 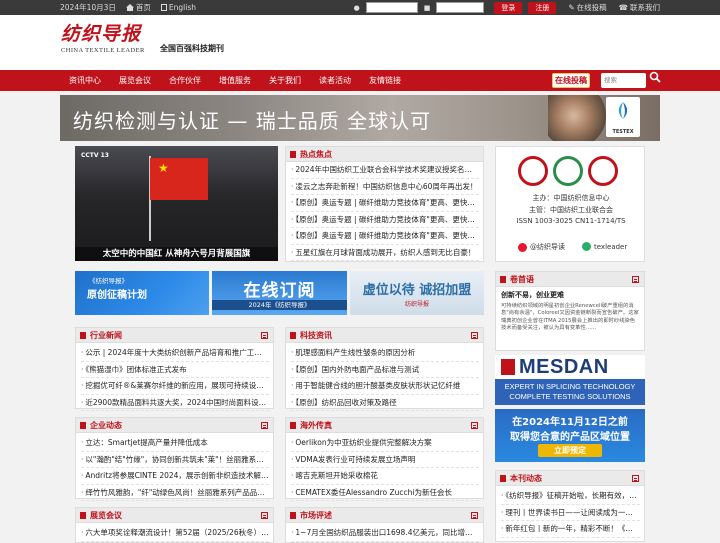 What do you see at coordinates (570, 496) in the screenshot?
I see `list-item: 《纺织导报》征稿开始啦，长期有效，期待您的投稿！` at bounding box center [570, 496].